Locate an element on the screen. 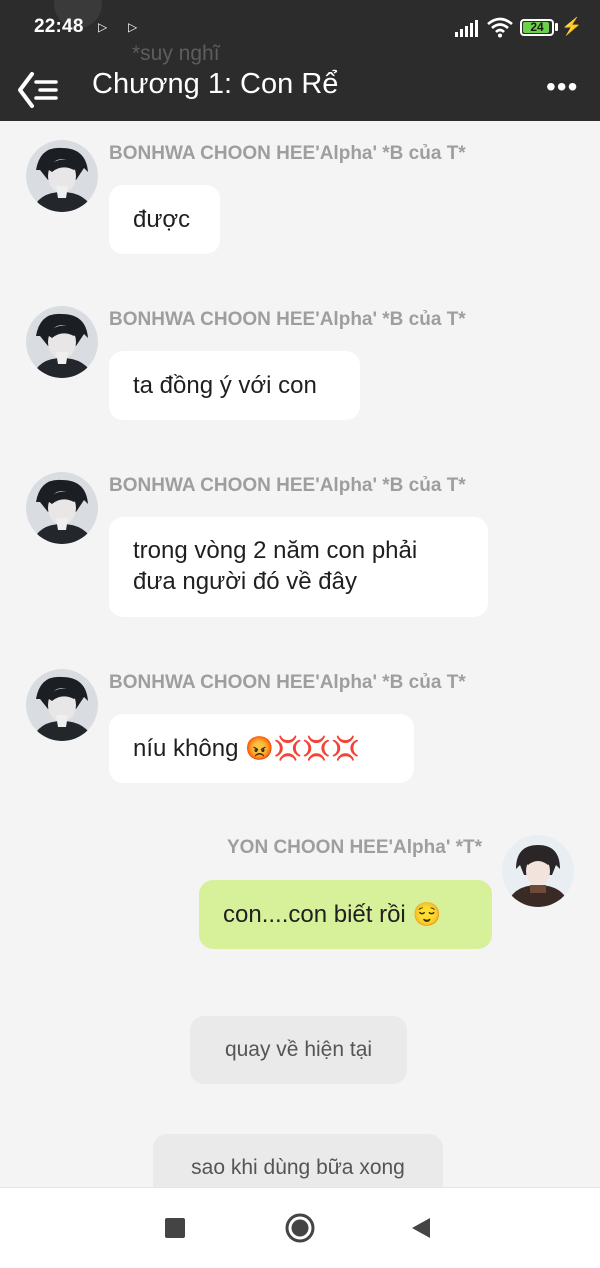  charging-icon: ⚡ is located at coordinates (572, 26).